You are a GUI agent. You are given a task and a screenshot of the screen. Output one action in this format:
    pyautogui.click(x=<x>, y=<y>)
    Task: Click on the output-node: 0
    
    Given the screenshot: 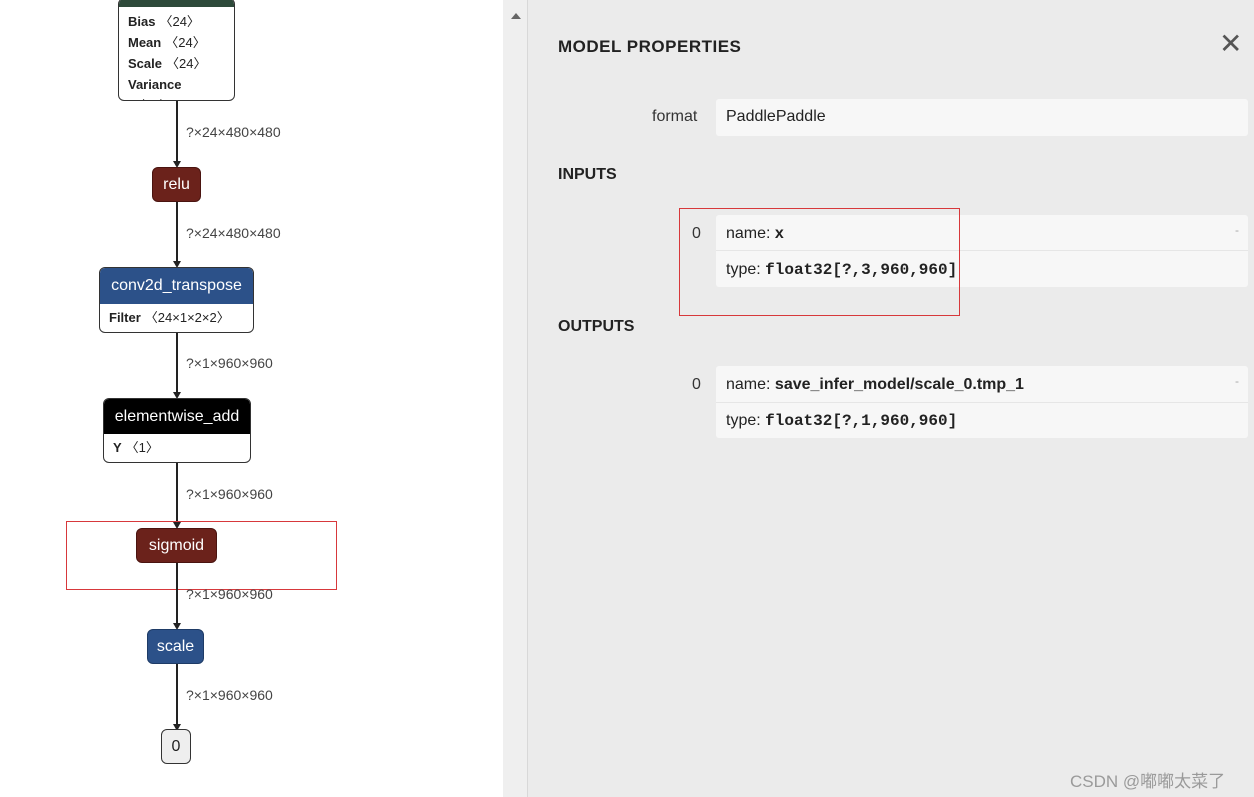 What is the action you would take?
    pyautogui.click(x=176, y=746)
    